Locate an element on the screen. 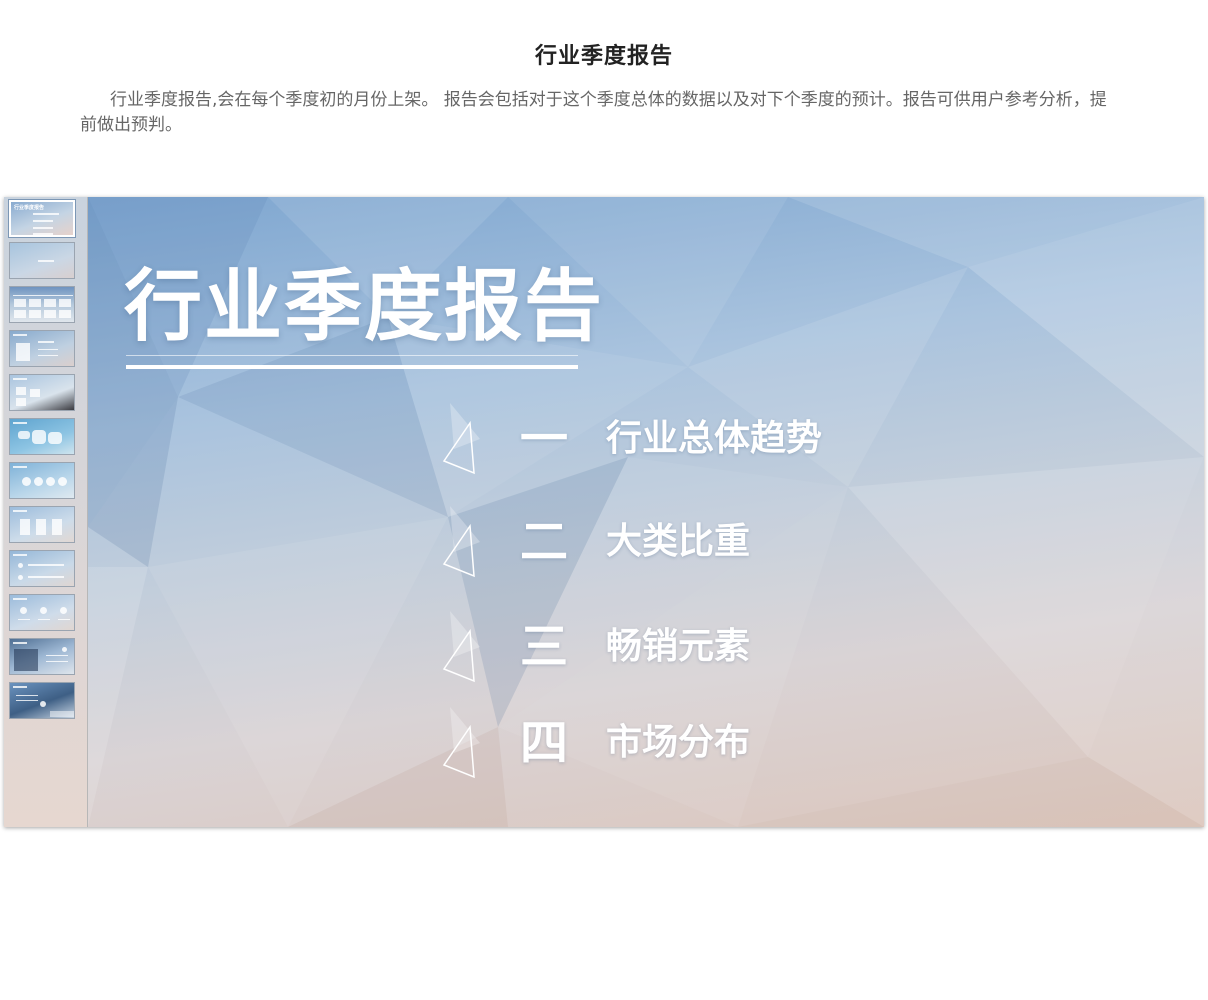  toc-item-2: 二 大类比重 is located at coordinates (698, 542).